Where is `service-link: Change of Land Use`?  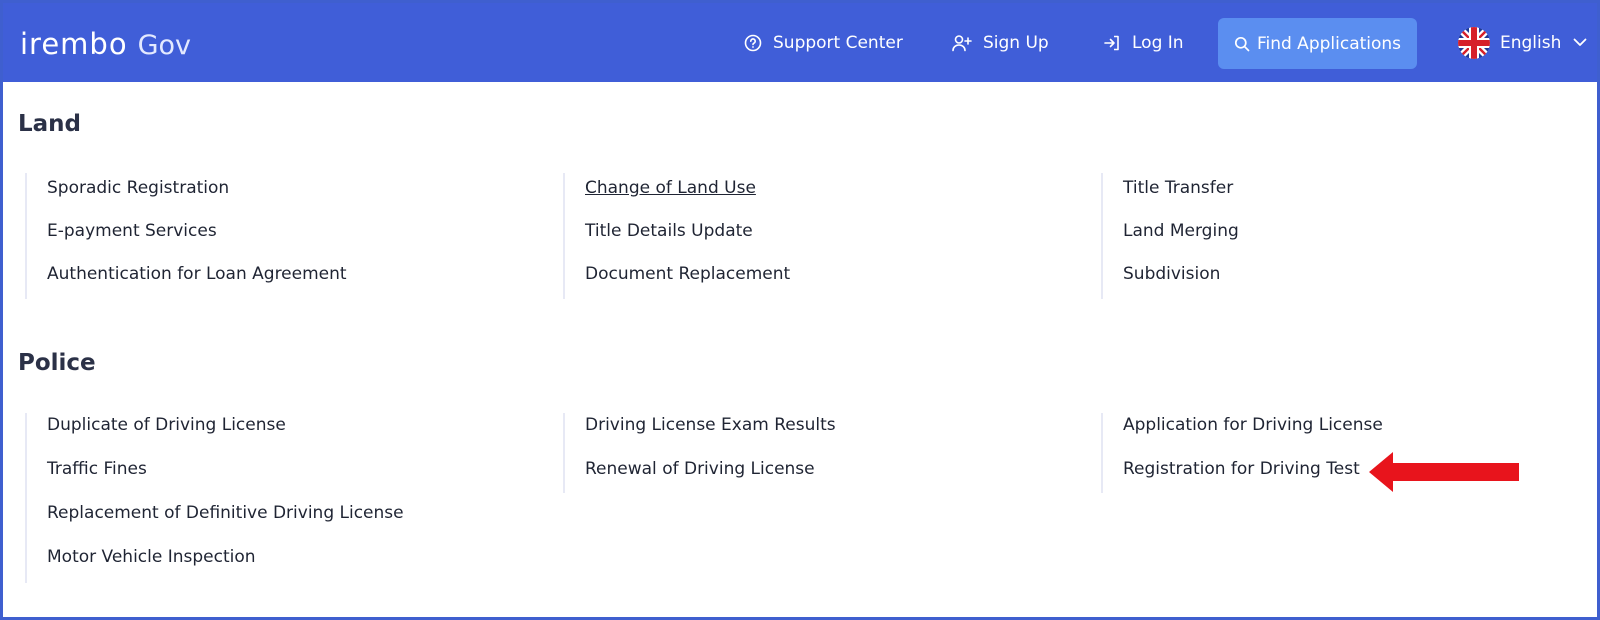 service-link: Change of Land Use is located at coordinates (670, 188).